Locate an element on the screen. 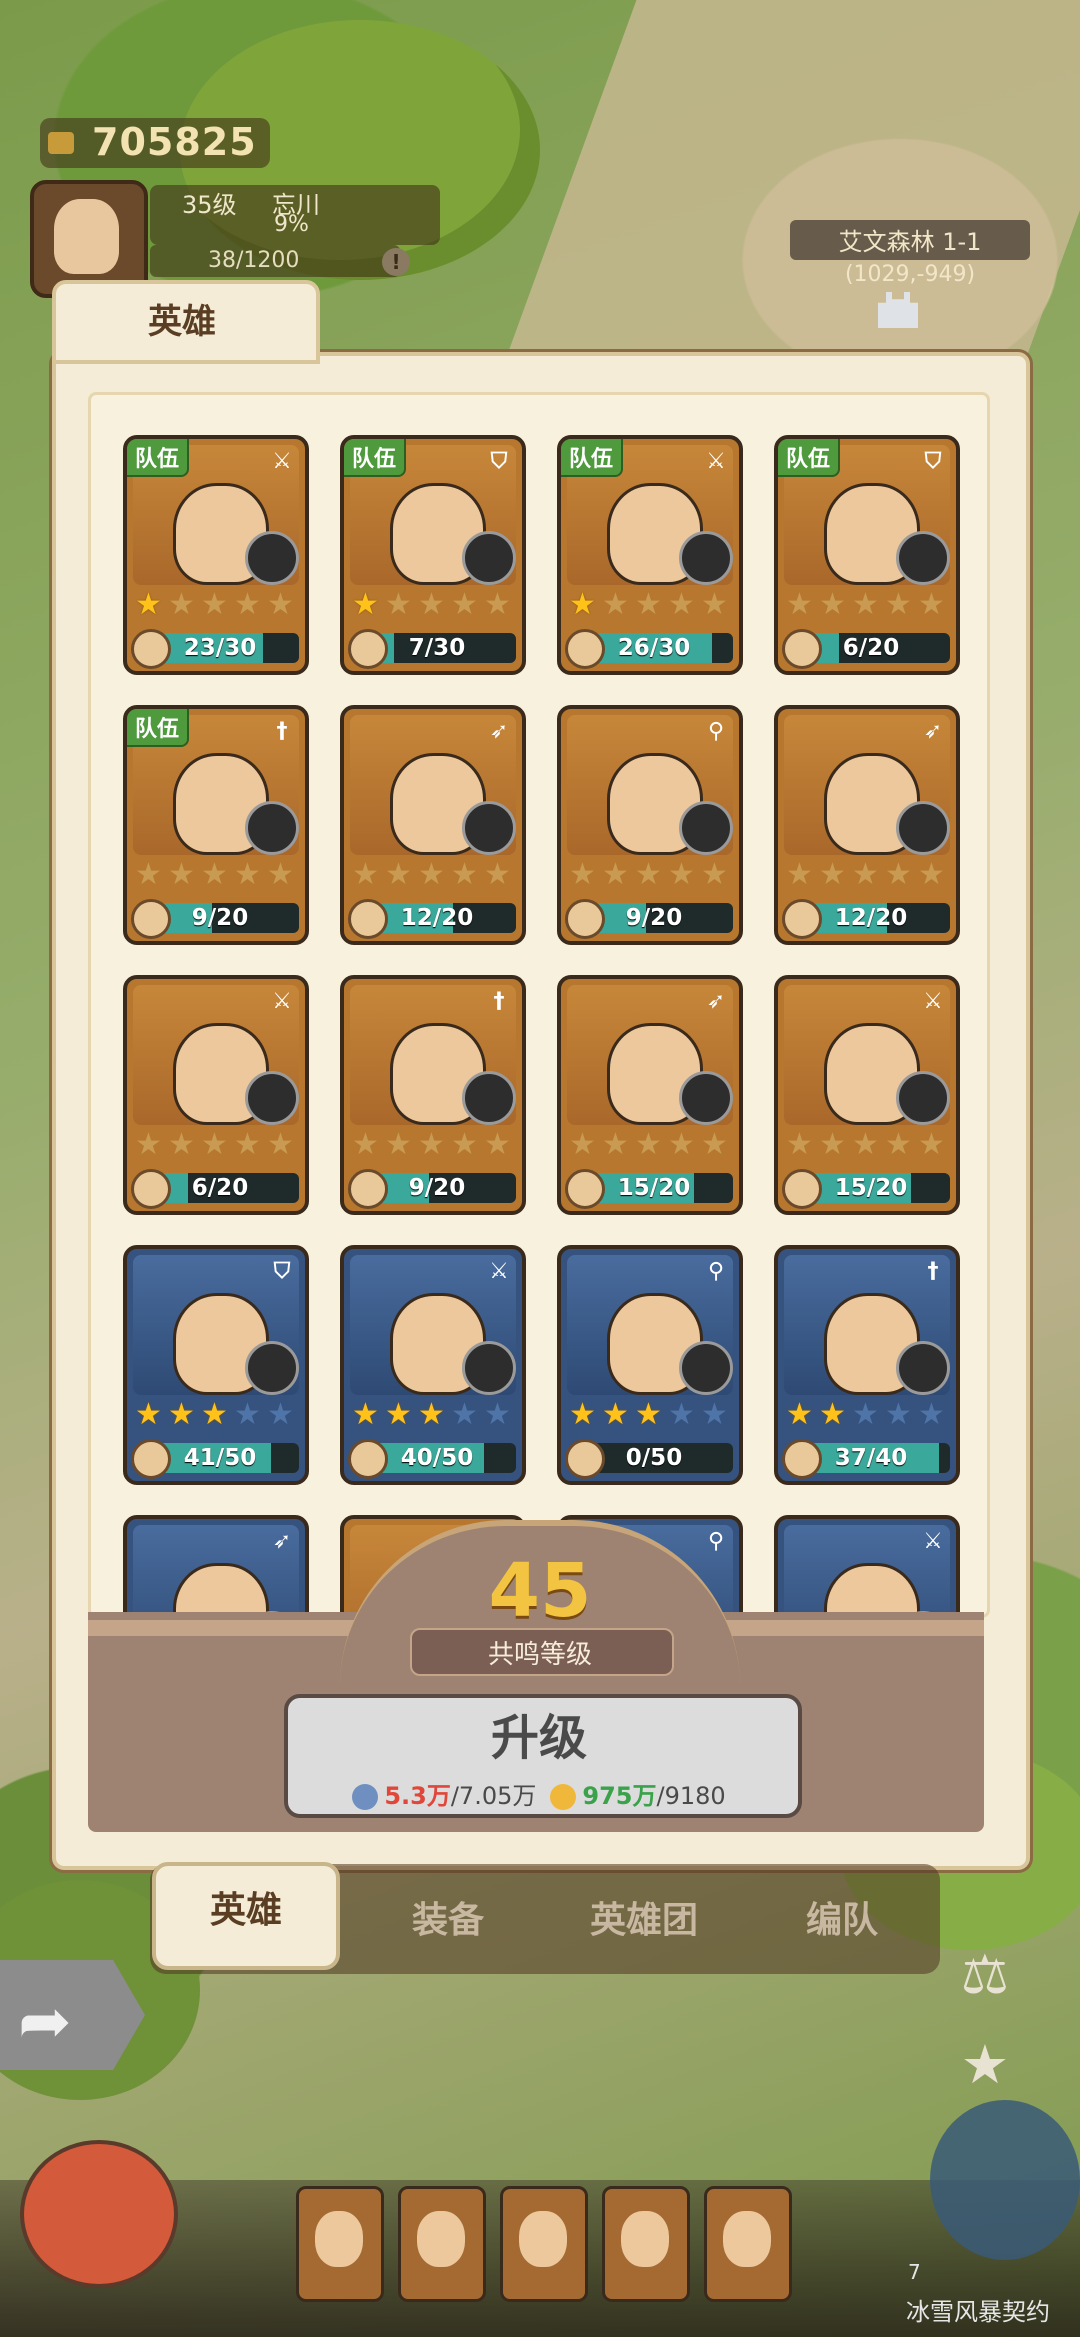 The width and height of the screenshot is (1080, 2337). hero-card: † ★ ★ ★ ★ ★ 9/20 is located at coordinates (433, 1095).